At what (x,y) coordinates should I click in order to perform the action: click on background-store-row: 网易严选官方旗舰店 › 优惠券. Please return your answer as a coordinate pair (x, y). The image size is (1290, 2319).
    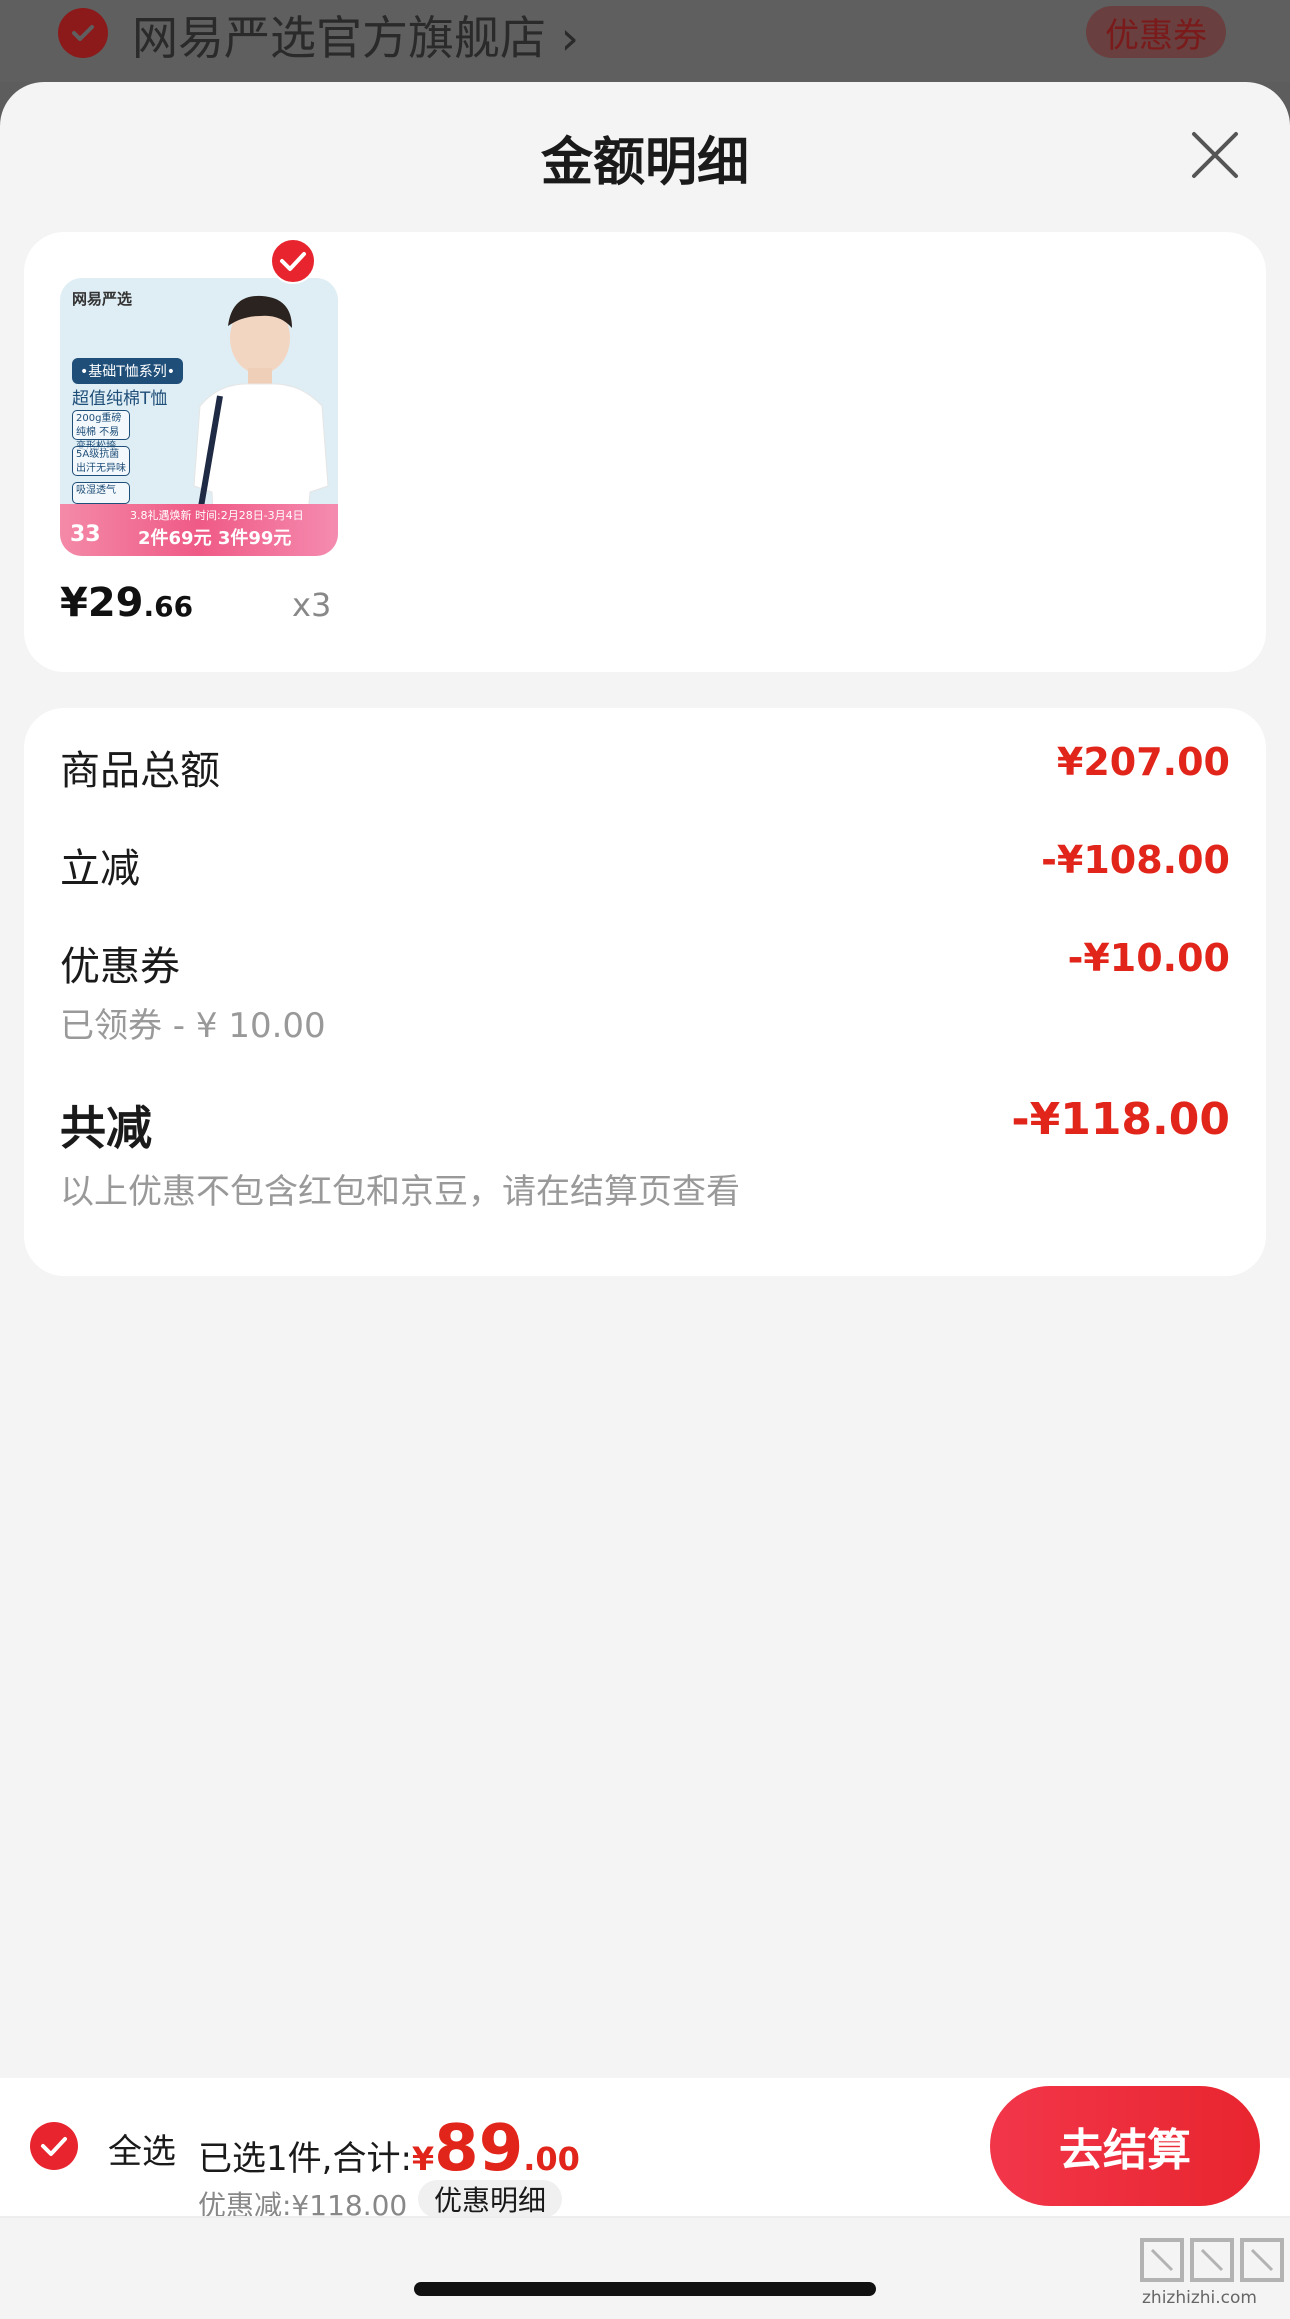
    Looking at the image, I should click on (645, 41).